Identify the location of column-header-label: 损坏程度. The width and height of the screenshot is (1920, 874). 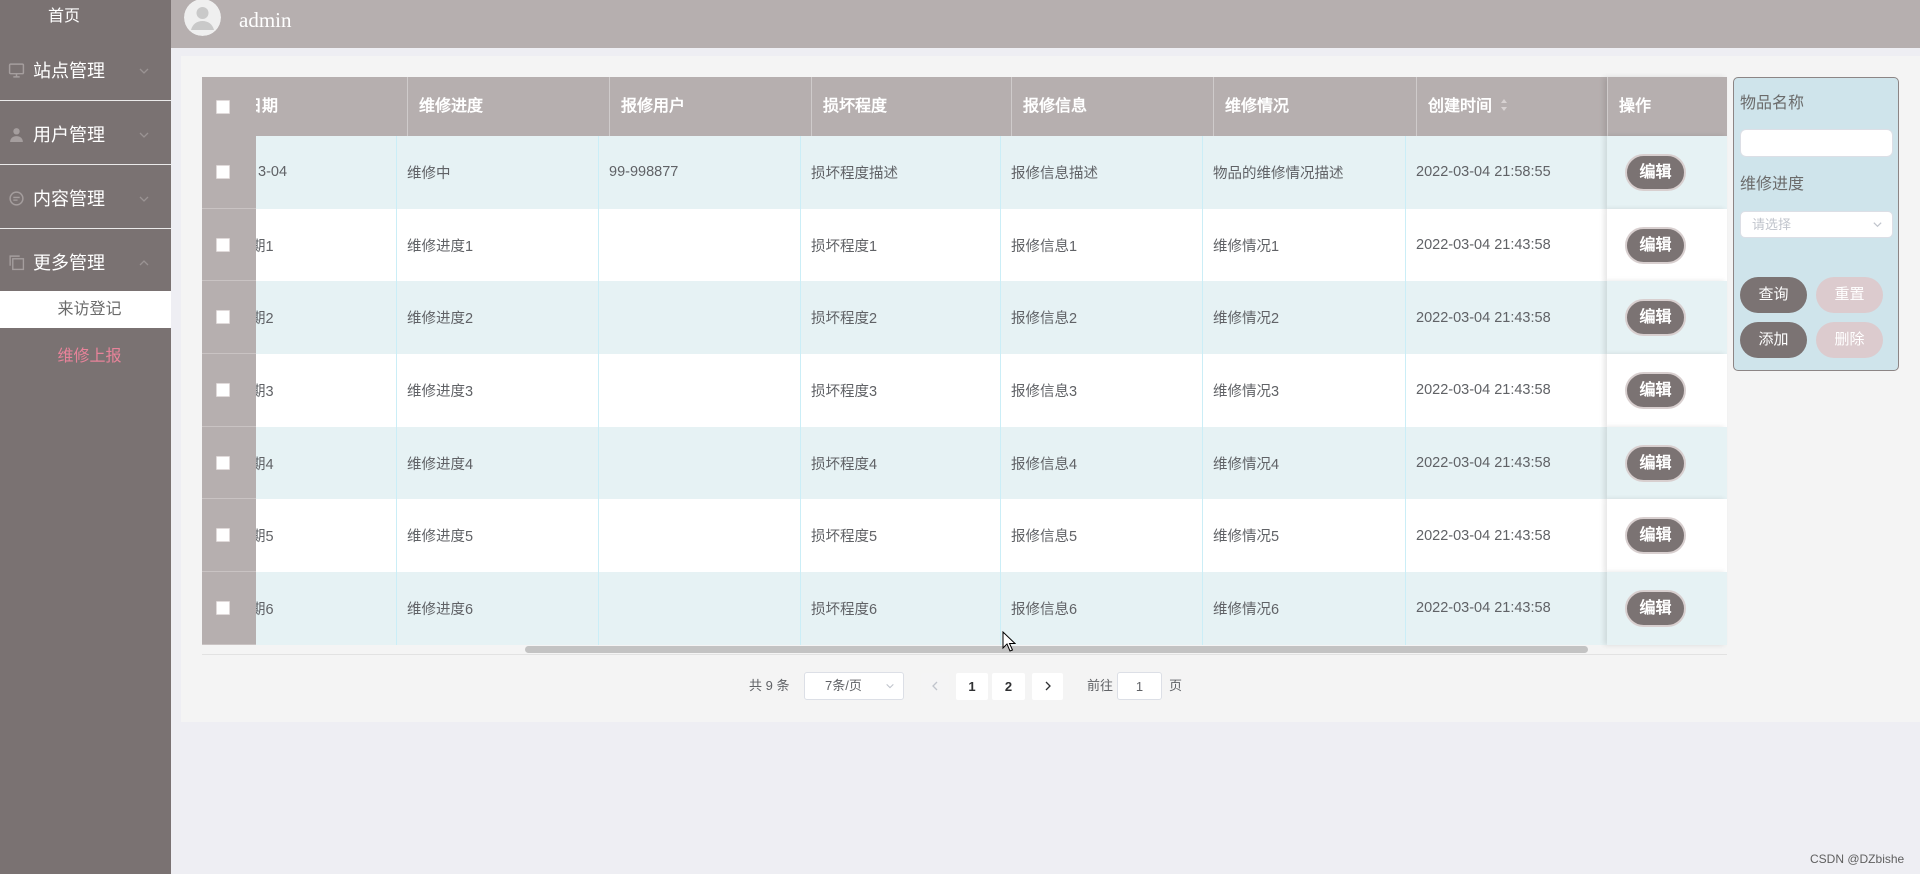
(855, 106).